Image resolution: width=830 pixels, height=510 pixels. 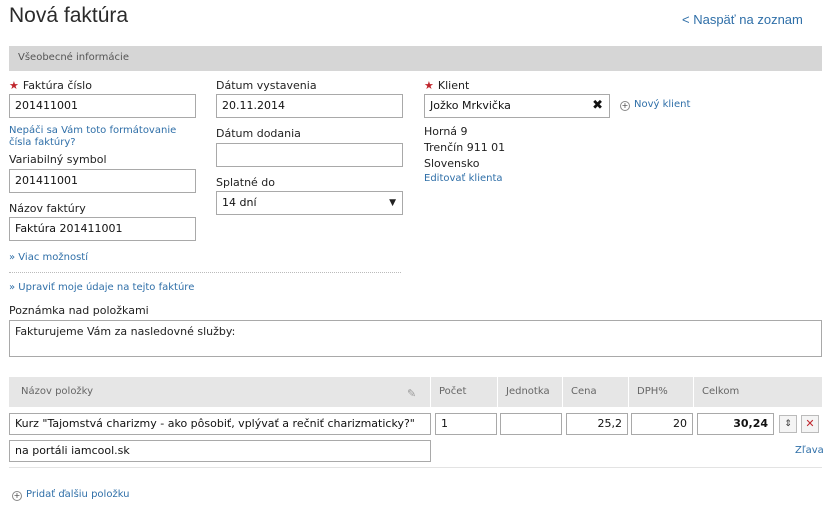 What do you see at coordinates (69, 15) in the screenshot?
I see `page-title: Nová faktúra` at bounding box center [69, 15].